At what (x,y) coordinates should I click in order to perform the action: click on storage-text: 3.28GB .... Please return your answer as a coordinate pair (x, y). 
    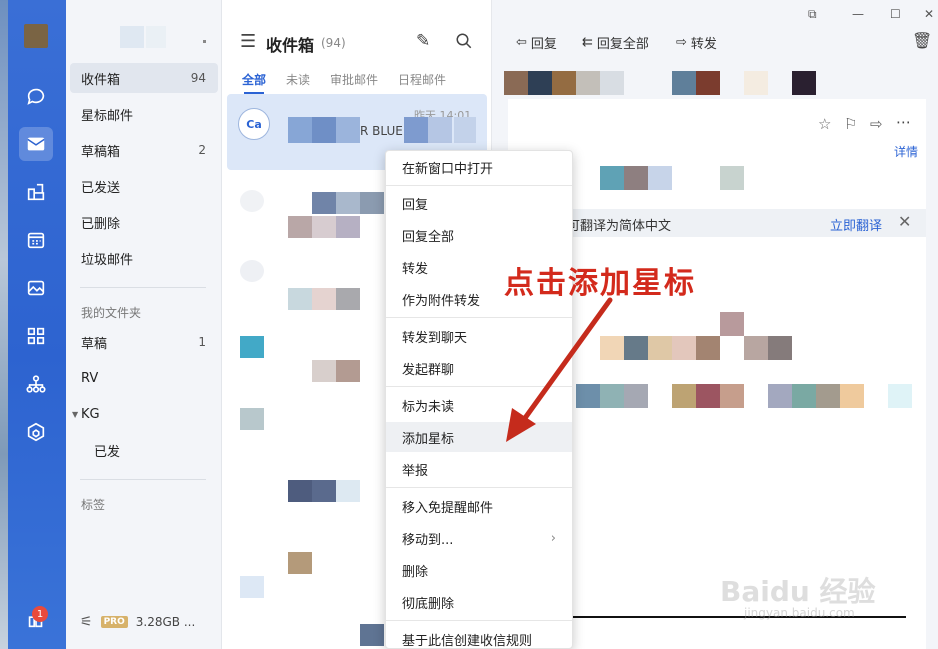
    Looking at the image, I should click on (165, 622).